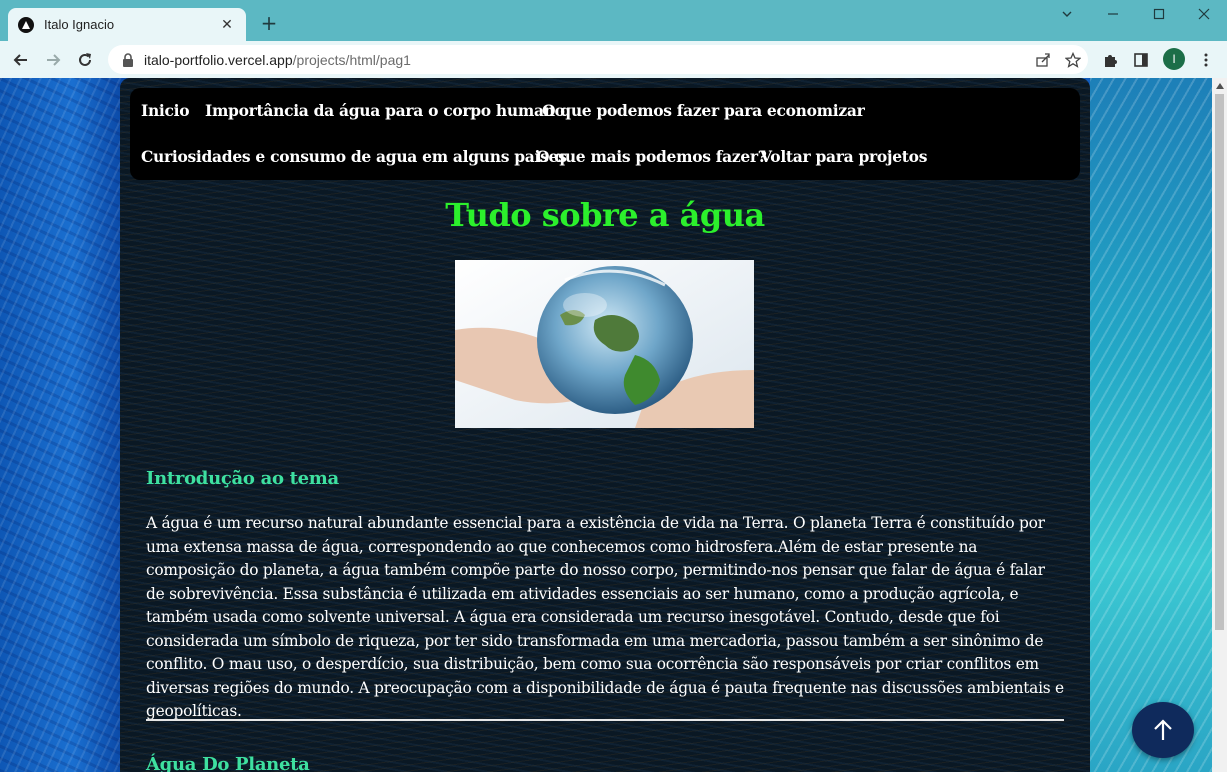  Describe the element at coordinates (1043, 60) in the screenshot. I see `share-icon` at that location.